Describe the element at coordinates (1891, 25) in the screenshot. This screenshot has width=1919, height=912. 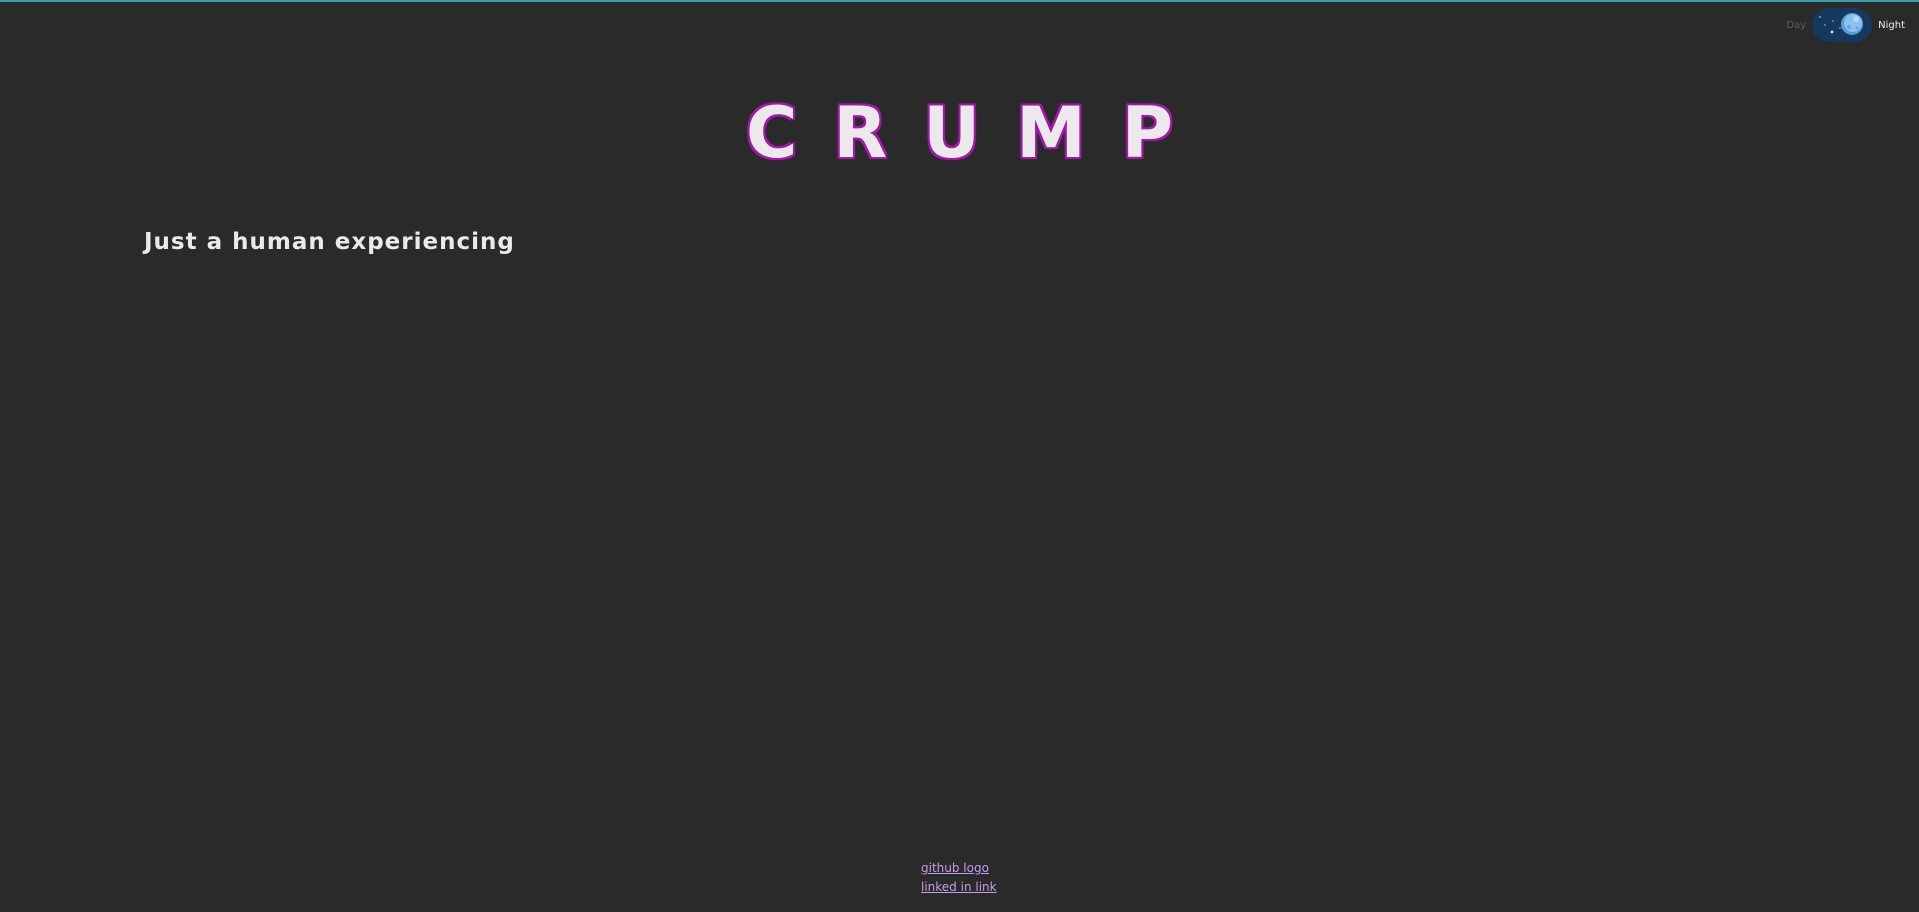
I see `toggle-night-label: Night` at that location.